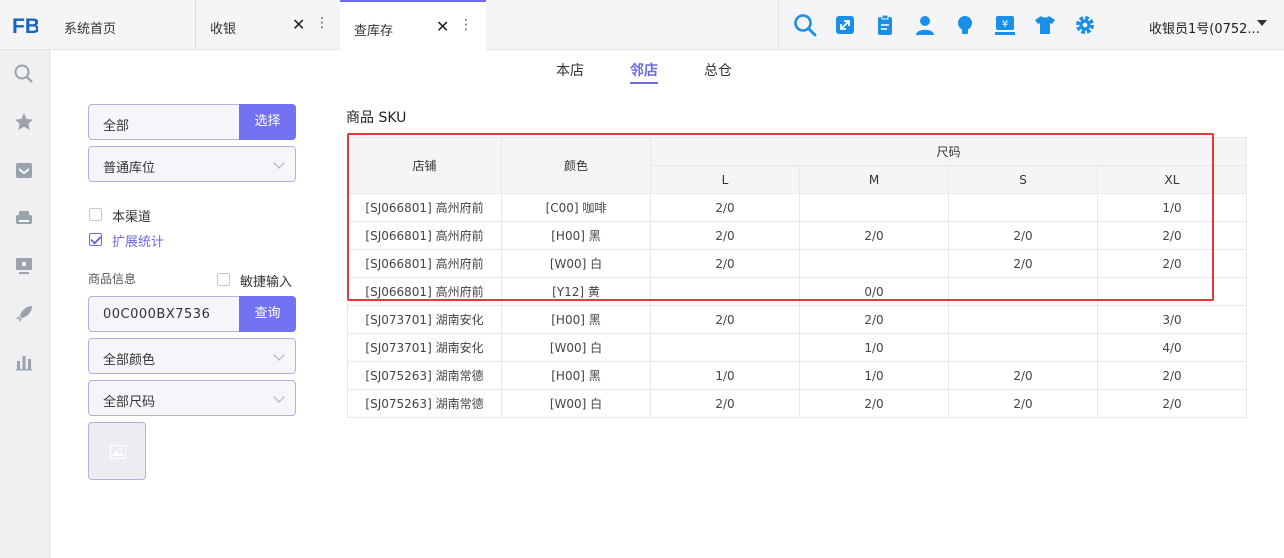 This screenshot has width=1284, height=558. What do you see at coordinates (322, 23) in the screenshot?
I see `tab-cashier-more-icon: ⋮` at bounding box center [322, 23].